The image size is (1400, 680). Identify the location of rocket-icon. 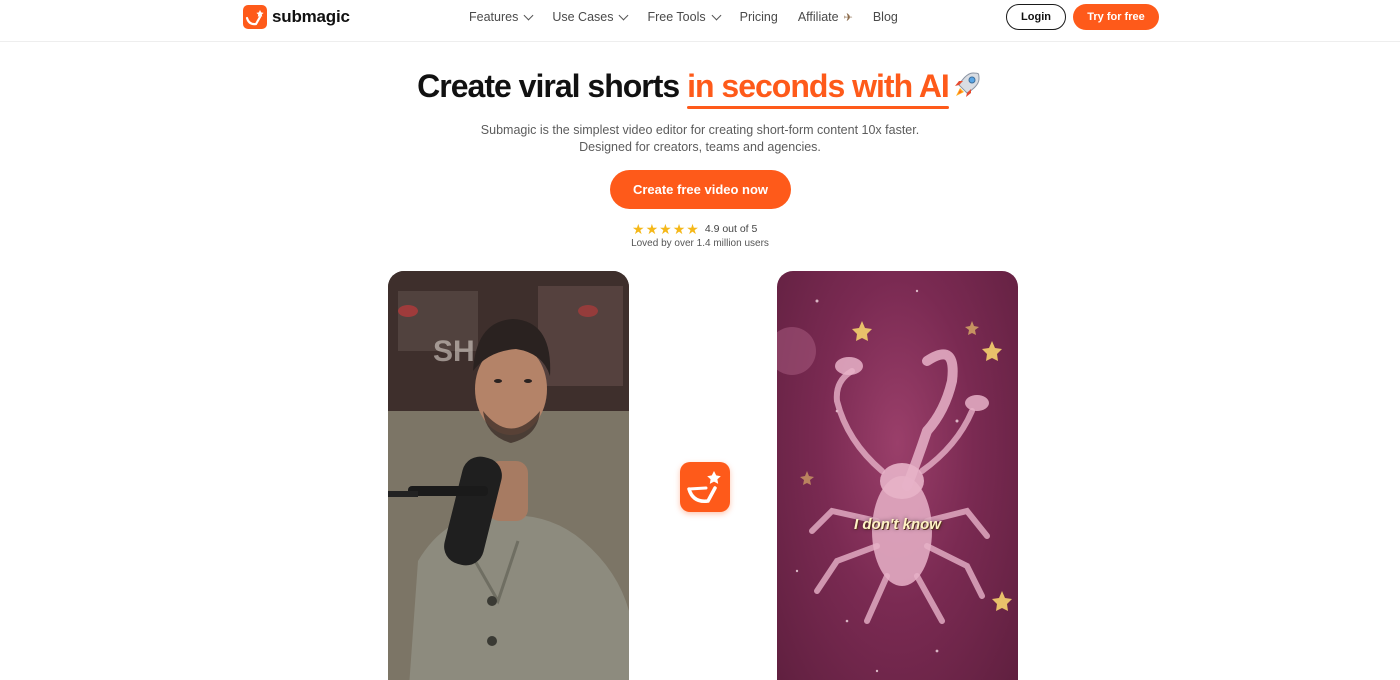
(967, 85).